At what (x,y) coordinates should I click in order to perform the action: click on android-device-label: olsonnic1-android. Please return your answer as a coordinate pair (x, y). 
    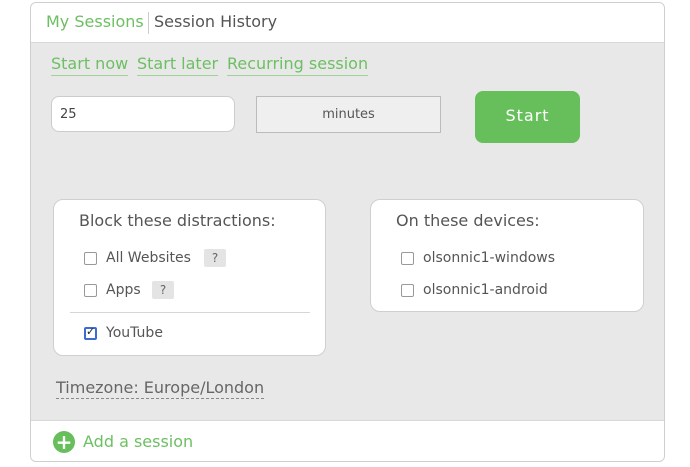
    Looking at the image, I should click on (485, 290).